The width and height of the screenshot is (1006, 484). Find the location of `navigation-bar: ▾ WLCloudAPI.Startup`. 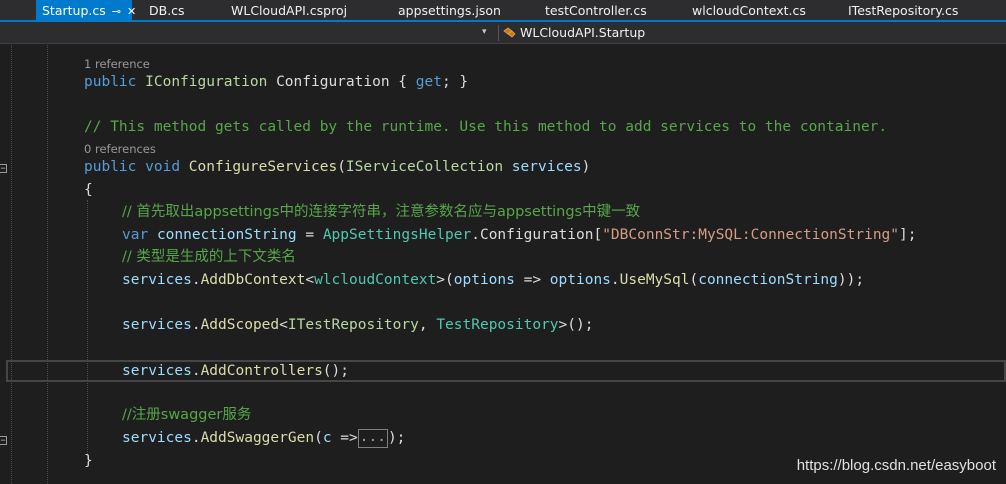

navigation-bar: ▾ WLCloudAPI.Startup is located at coordinates (503, 33).